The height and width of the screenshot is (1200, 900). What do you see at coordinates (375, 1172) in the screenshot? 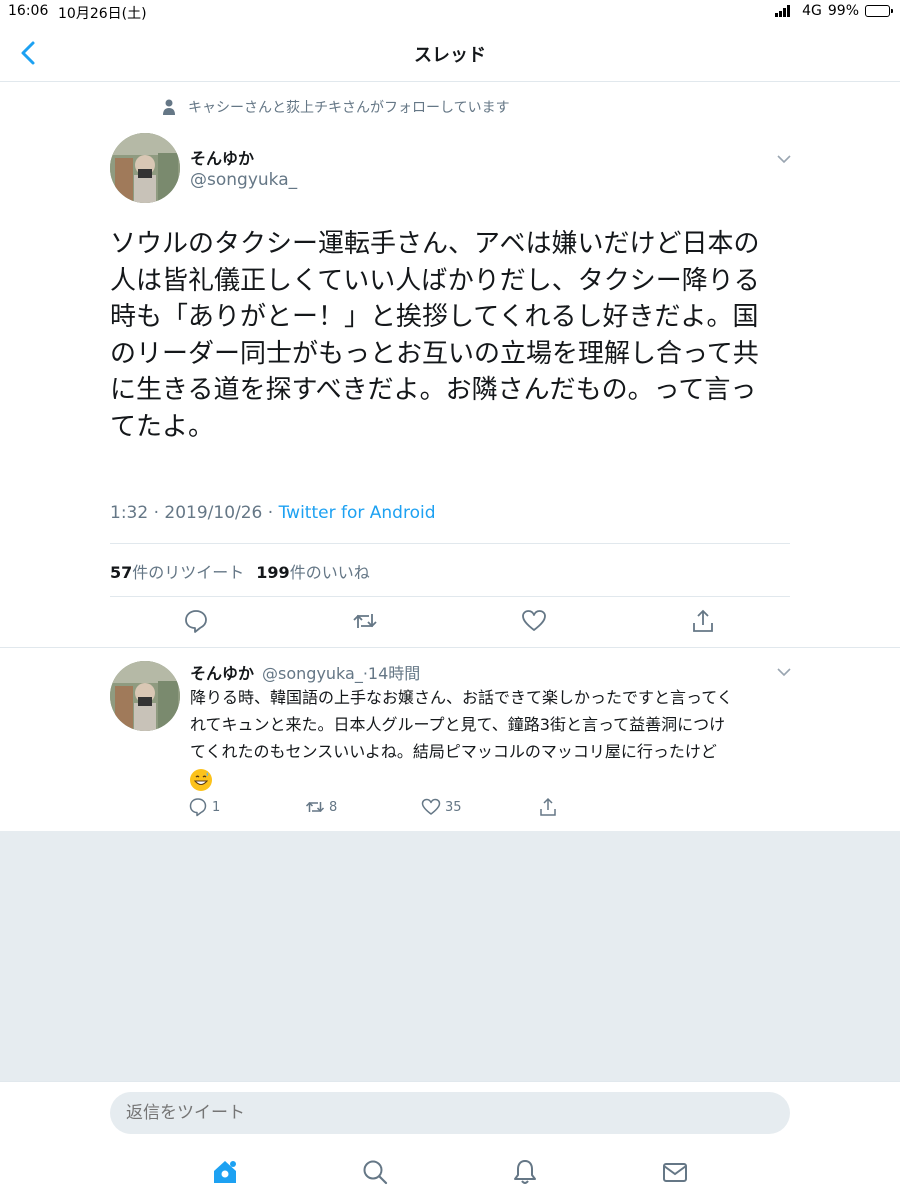
I see `search-icon` at bounding box center [375, 1172].